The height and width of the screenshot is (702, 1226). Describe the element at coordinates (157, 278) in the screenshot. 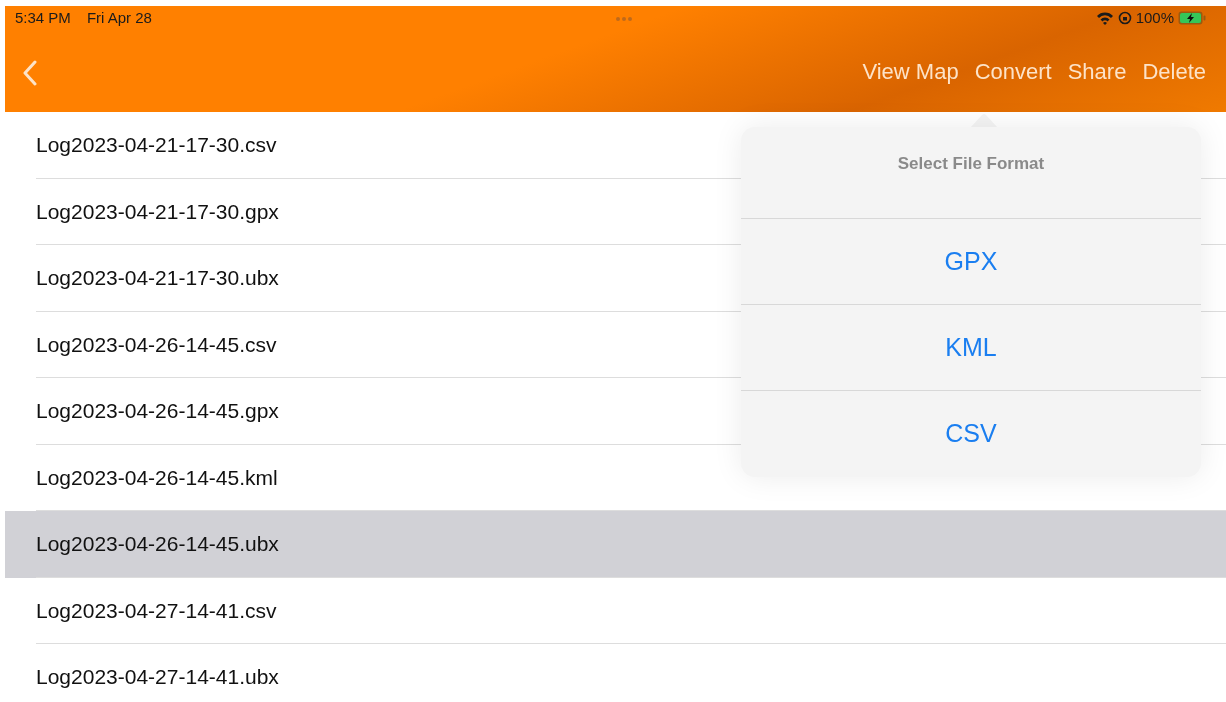

I see `file-name: Log2023-04-21-17-30.ubx` at that location.